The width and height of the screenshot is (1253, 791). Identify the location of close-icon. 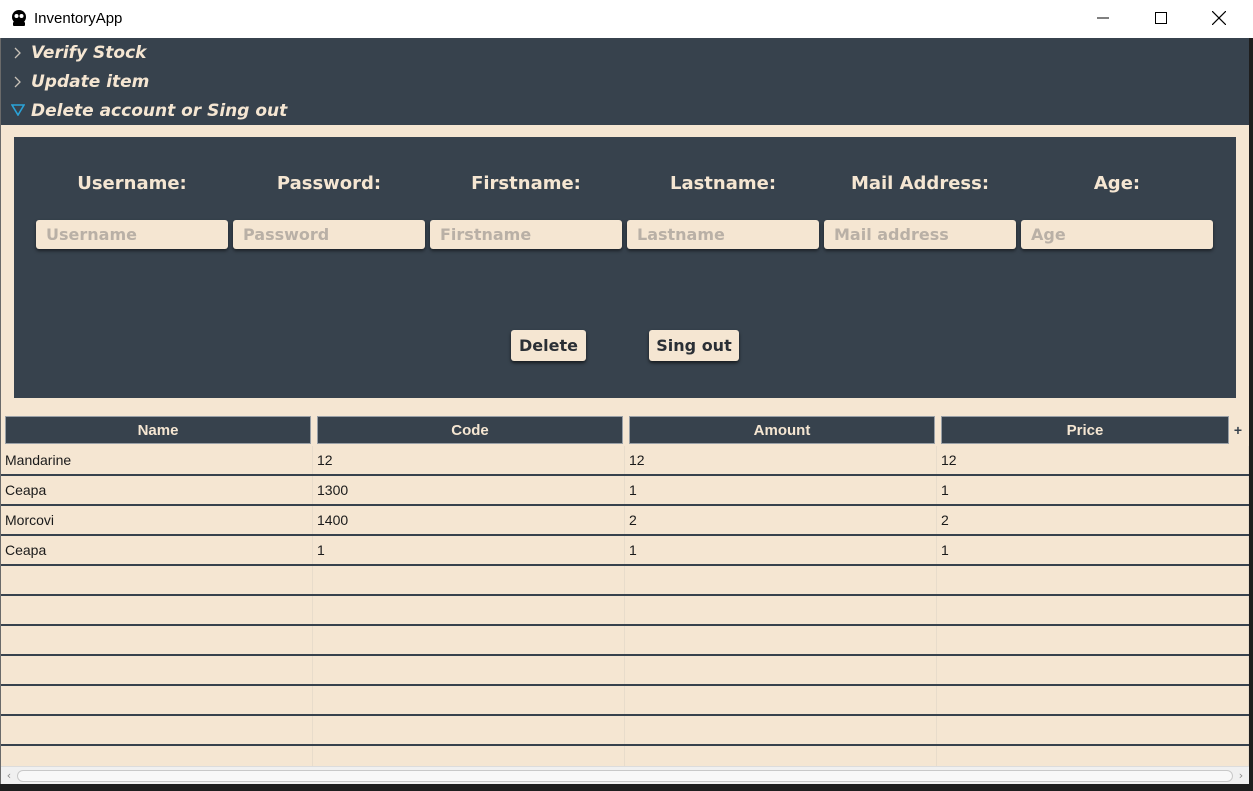
(1219, 18).